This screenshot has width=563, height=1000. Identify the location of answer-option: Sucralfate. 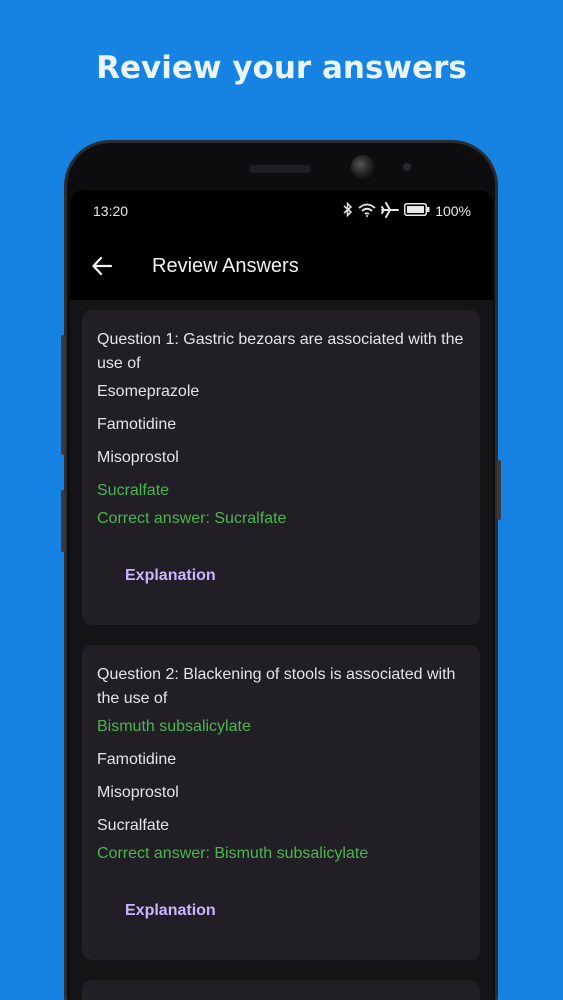
(133, 825).